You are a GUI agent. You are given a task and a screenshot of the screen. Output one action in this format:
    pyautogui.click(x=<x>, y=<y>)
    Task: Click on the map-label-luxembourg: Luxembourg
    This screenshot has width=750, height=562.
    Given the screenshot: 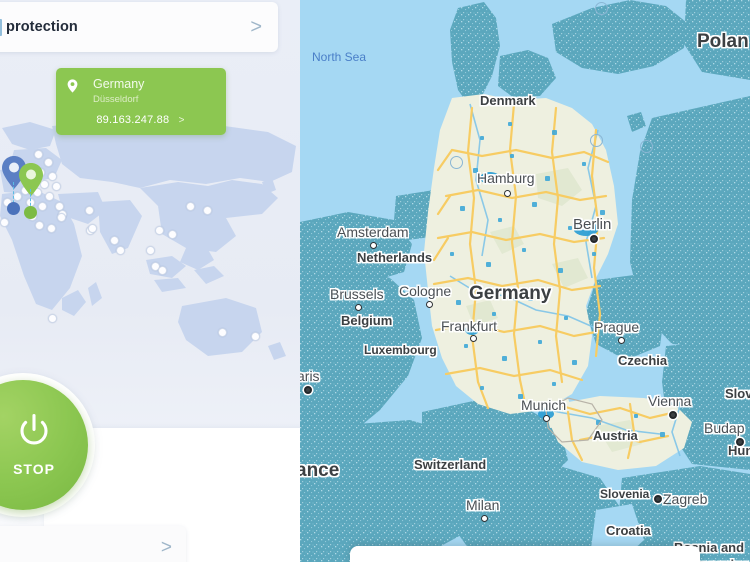 What is the action you would take?
    pyautogui.click(x=400, y=350)
    